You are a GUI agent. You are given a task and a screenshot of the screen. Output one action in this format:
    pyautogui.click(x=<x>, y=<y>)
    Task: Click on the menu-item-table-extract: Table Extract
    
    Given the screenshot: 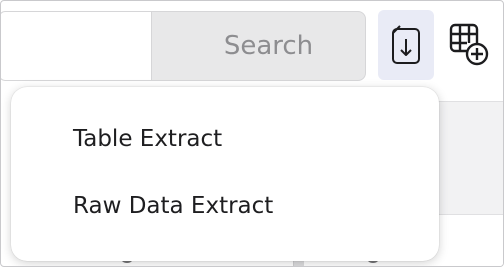 What is the action you would take?
    pyautogui.click(x=147, y=139)
    